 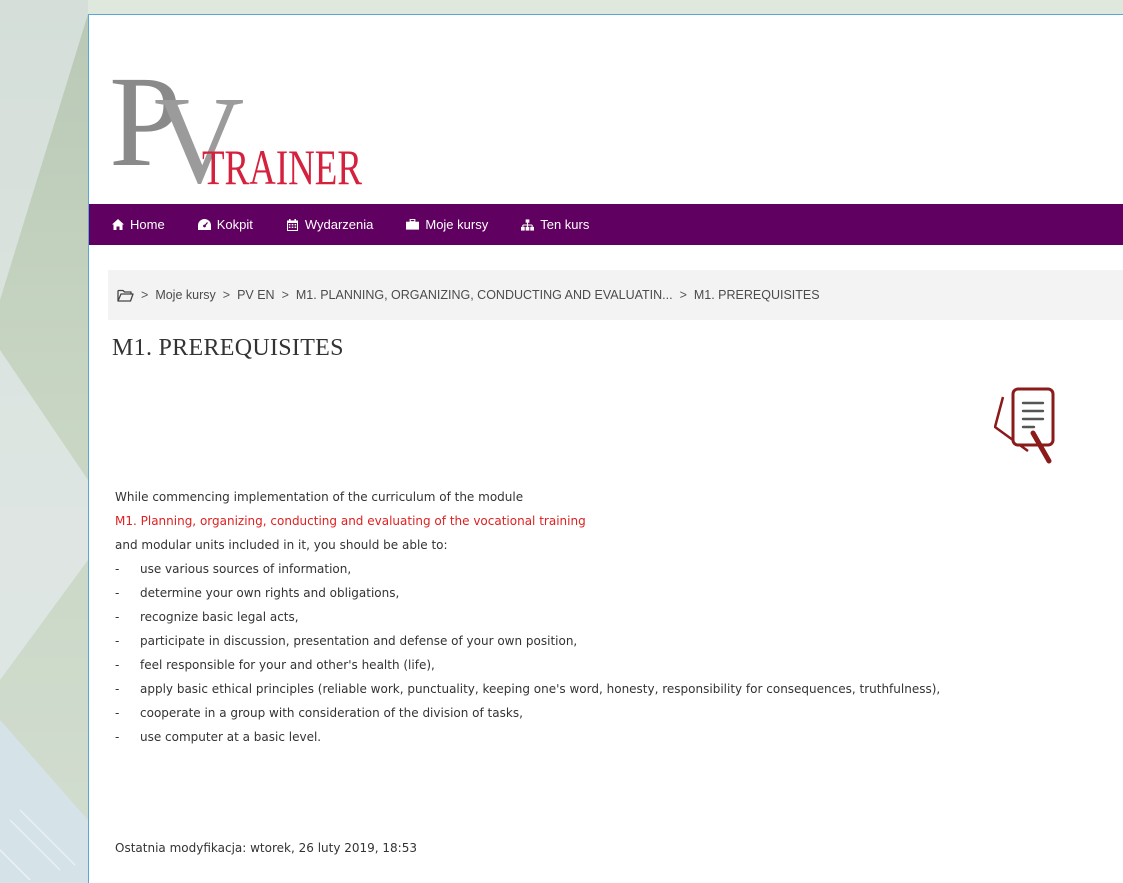 I want to click on background-decoration, so click(x=44, y=441).